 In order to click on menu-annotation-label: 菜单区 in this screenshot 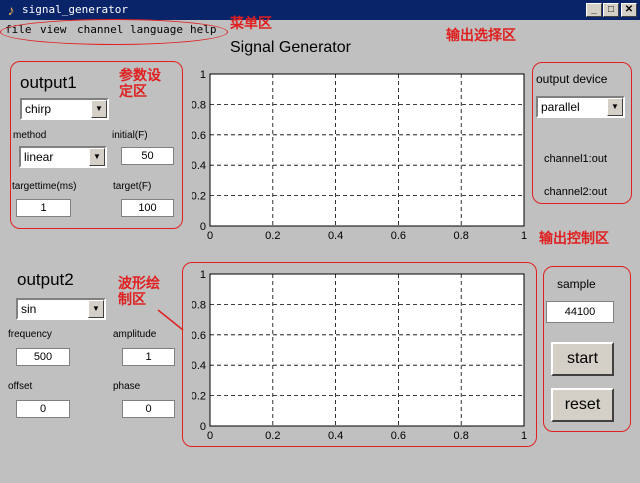, I will do `click(251, 24)`.